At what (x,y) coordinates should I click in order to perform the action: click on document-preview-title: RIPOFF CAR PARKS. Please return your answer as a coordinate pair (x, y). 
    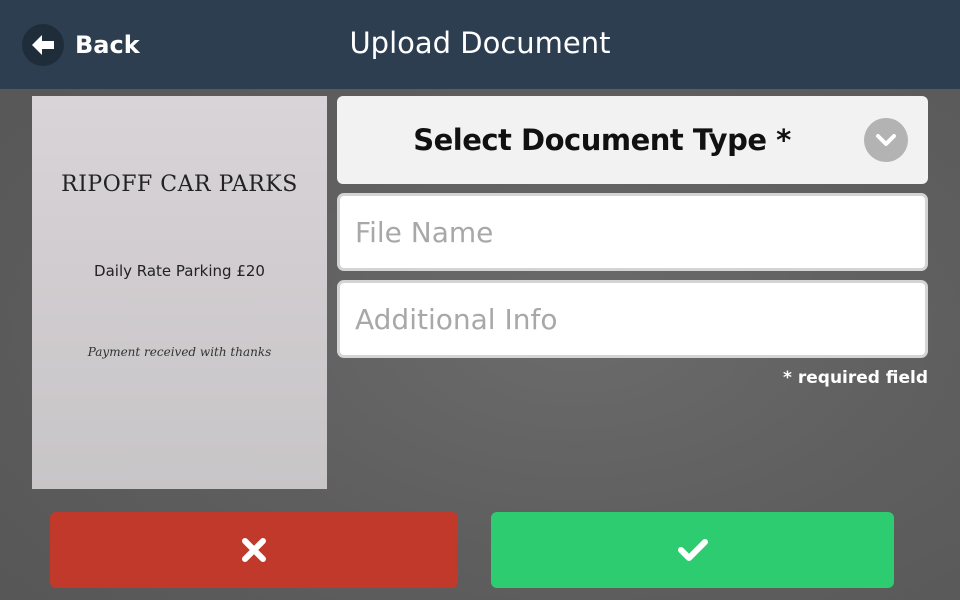
    Looking at the image, I should click on (179, 184).